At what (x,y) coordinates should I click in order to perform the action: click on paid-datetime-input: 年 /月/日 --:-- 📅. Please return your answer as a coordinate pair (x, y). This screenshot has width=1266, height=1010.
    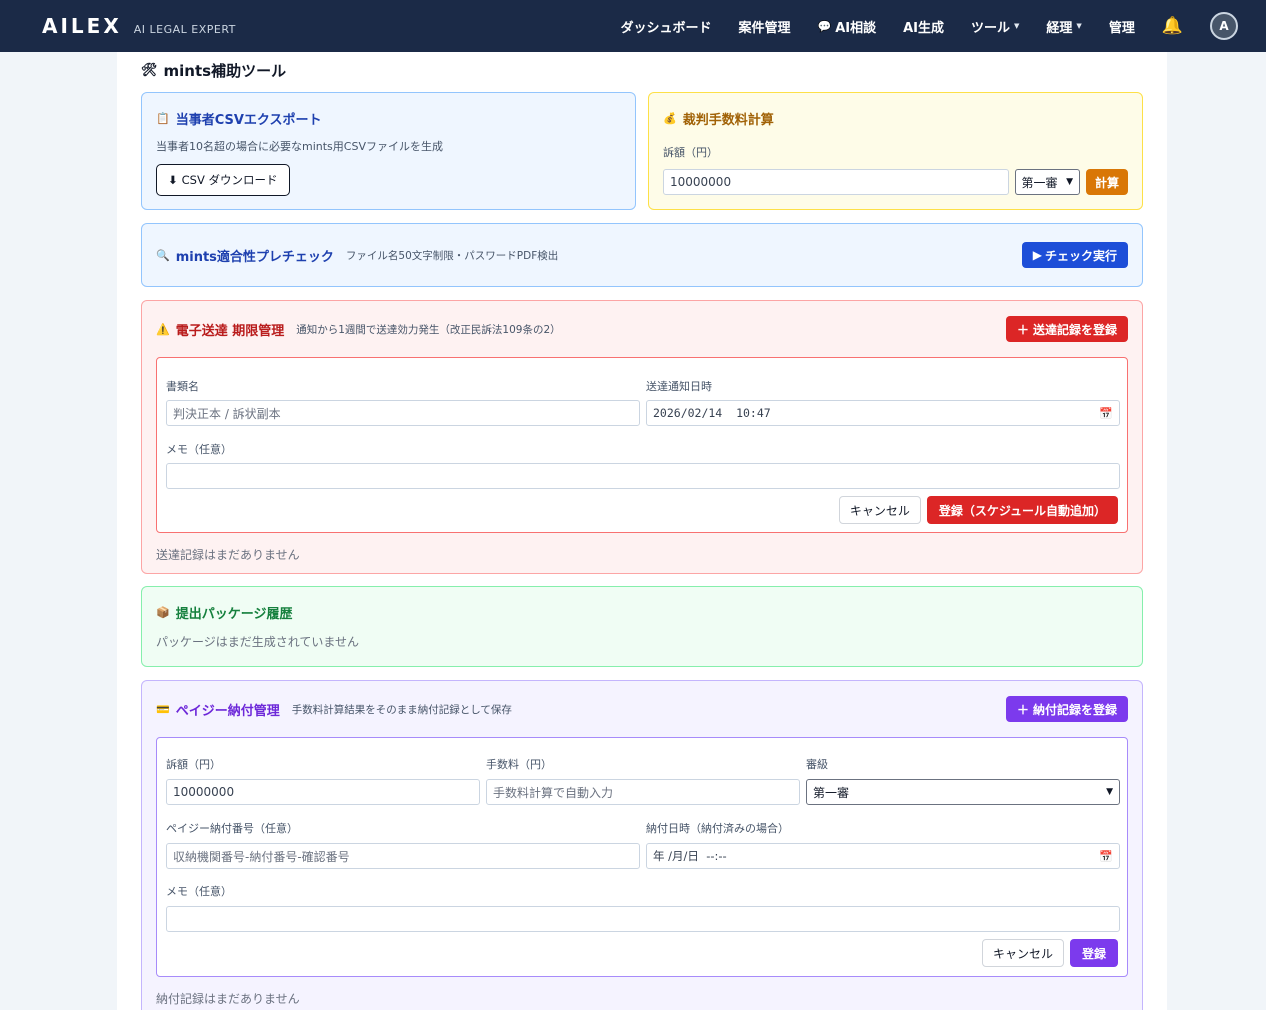
    Looking at the image, I should click on (883, 856).